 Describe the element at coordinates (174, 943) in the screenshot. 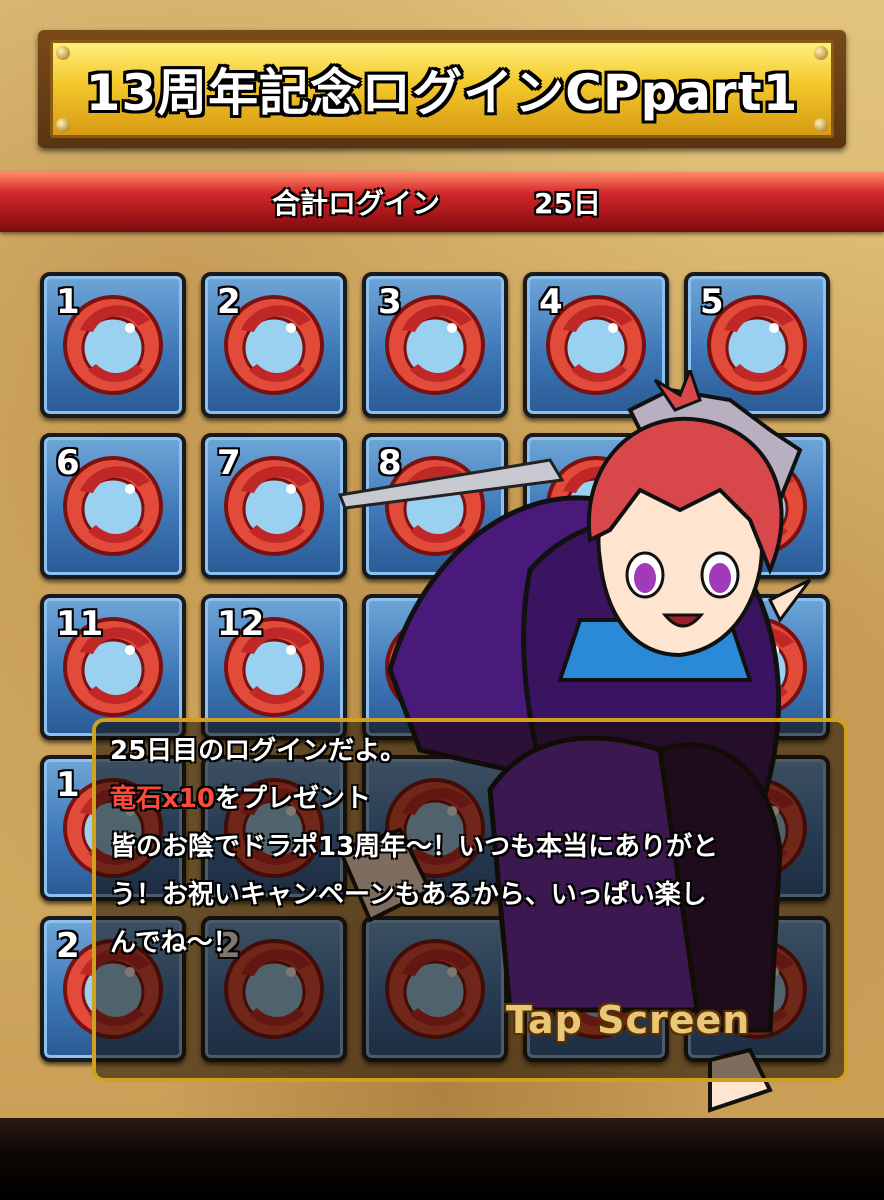

I see `dialog-message-line: んでね～！` at that location.